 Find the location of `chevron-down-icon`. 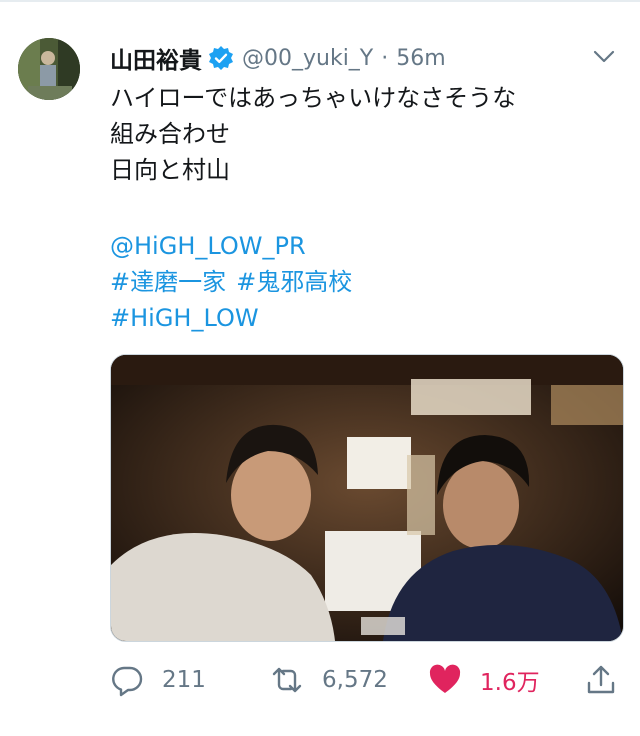

chevron-down-icon is located at coordinates (604, 56).